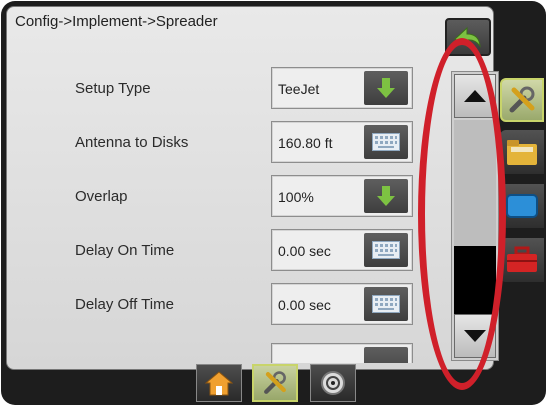  I want to click on setup-type-select: TeeJet, so click(342, 88).